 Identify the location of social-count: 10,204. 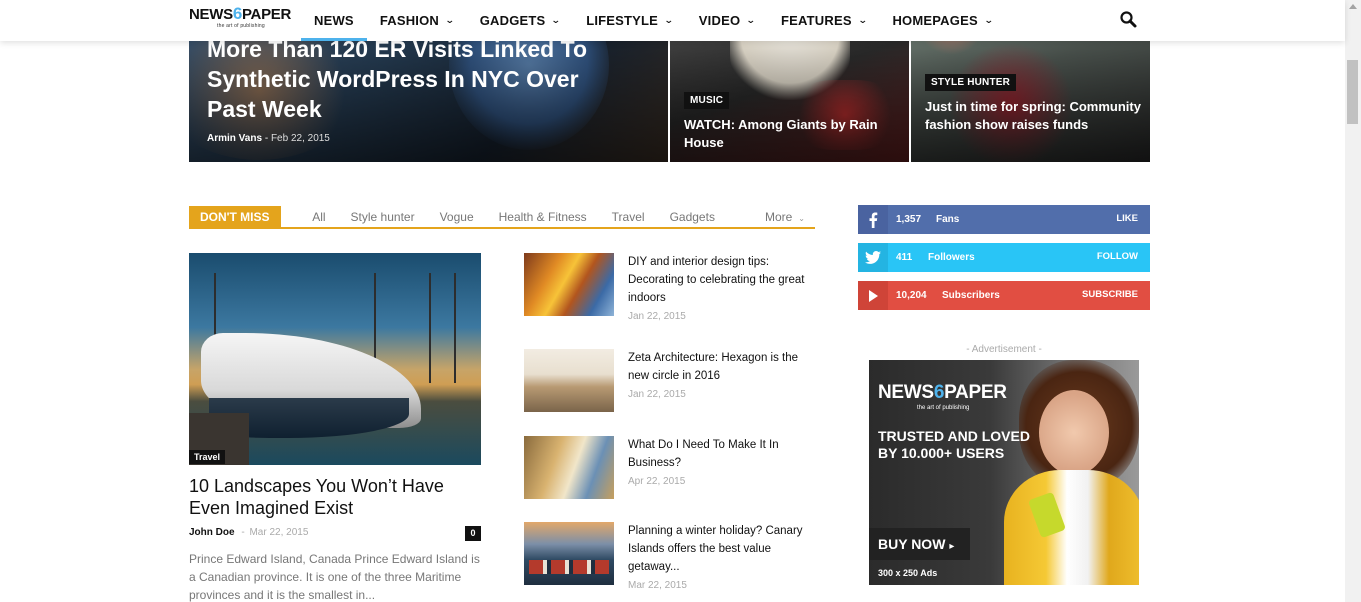
(911, 295).